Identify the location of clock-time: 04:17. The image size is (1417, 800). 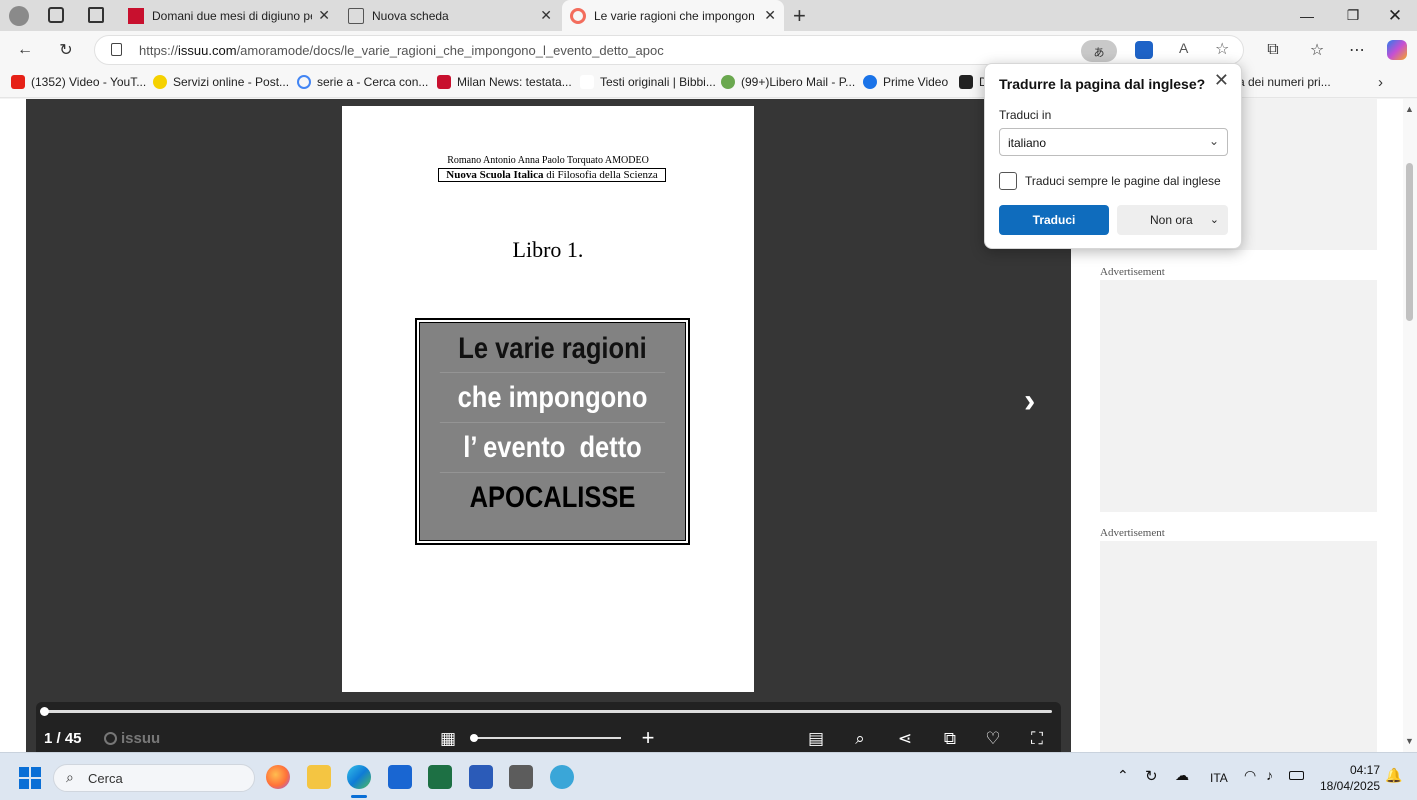
(1365, 770).